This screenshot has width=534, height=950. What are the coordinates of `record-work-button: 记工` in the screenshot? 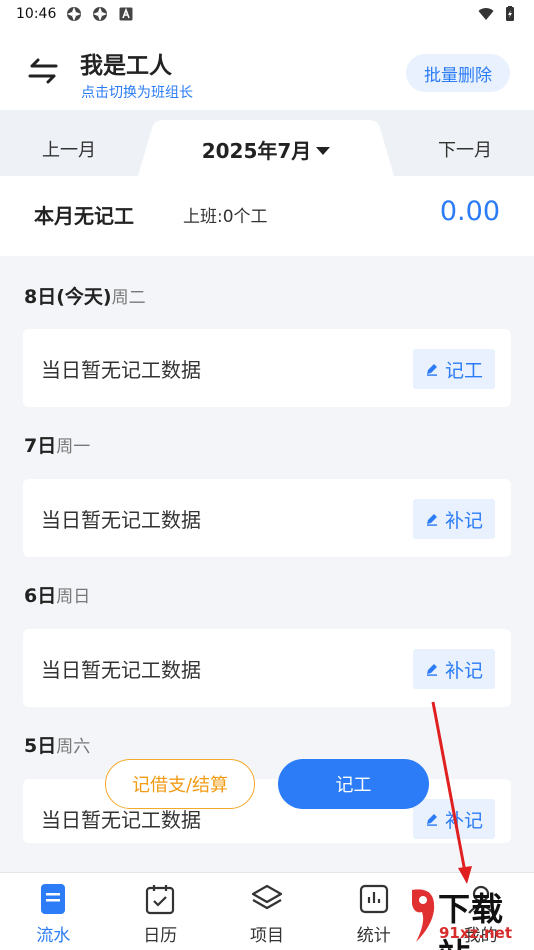 It's located at (453, 369).